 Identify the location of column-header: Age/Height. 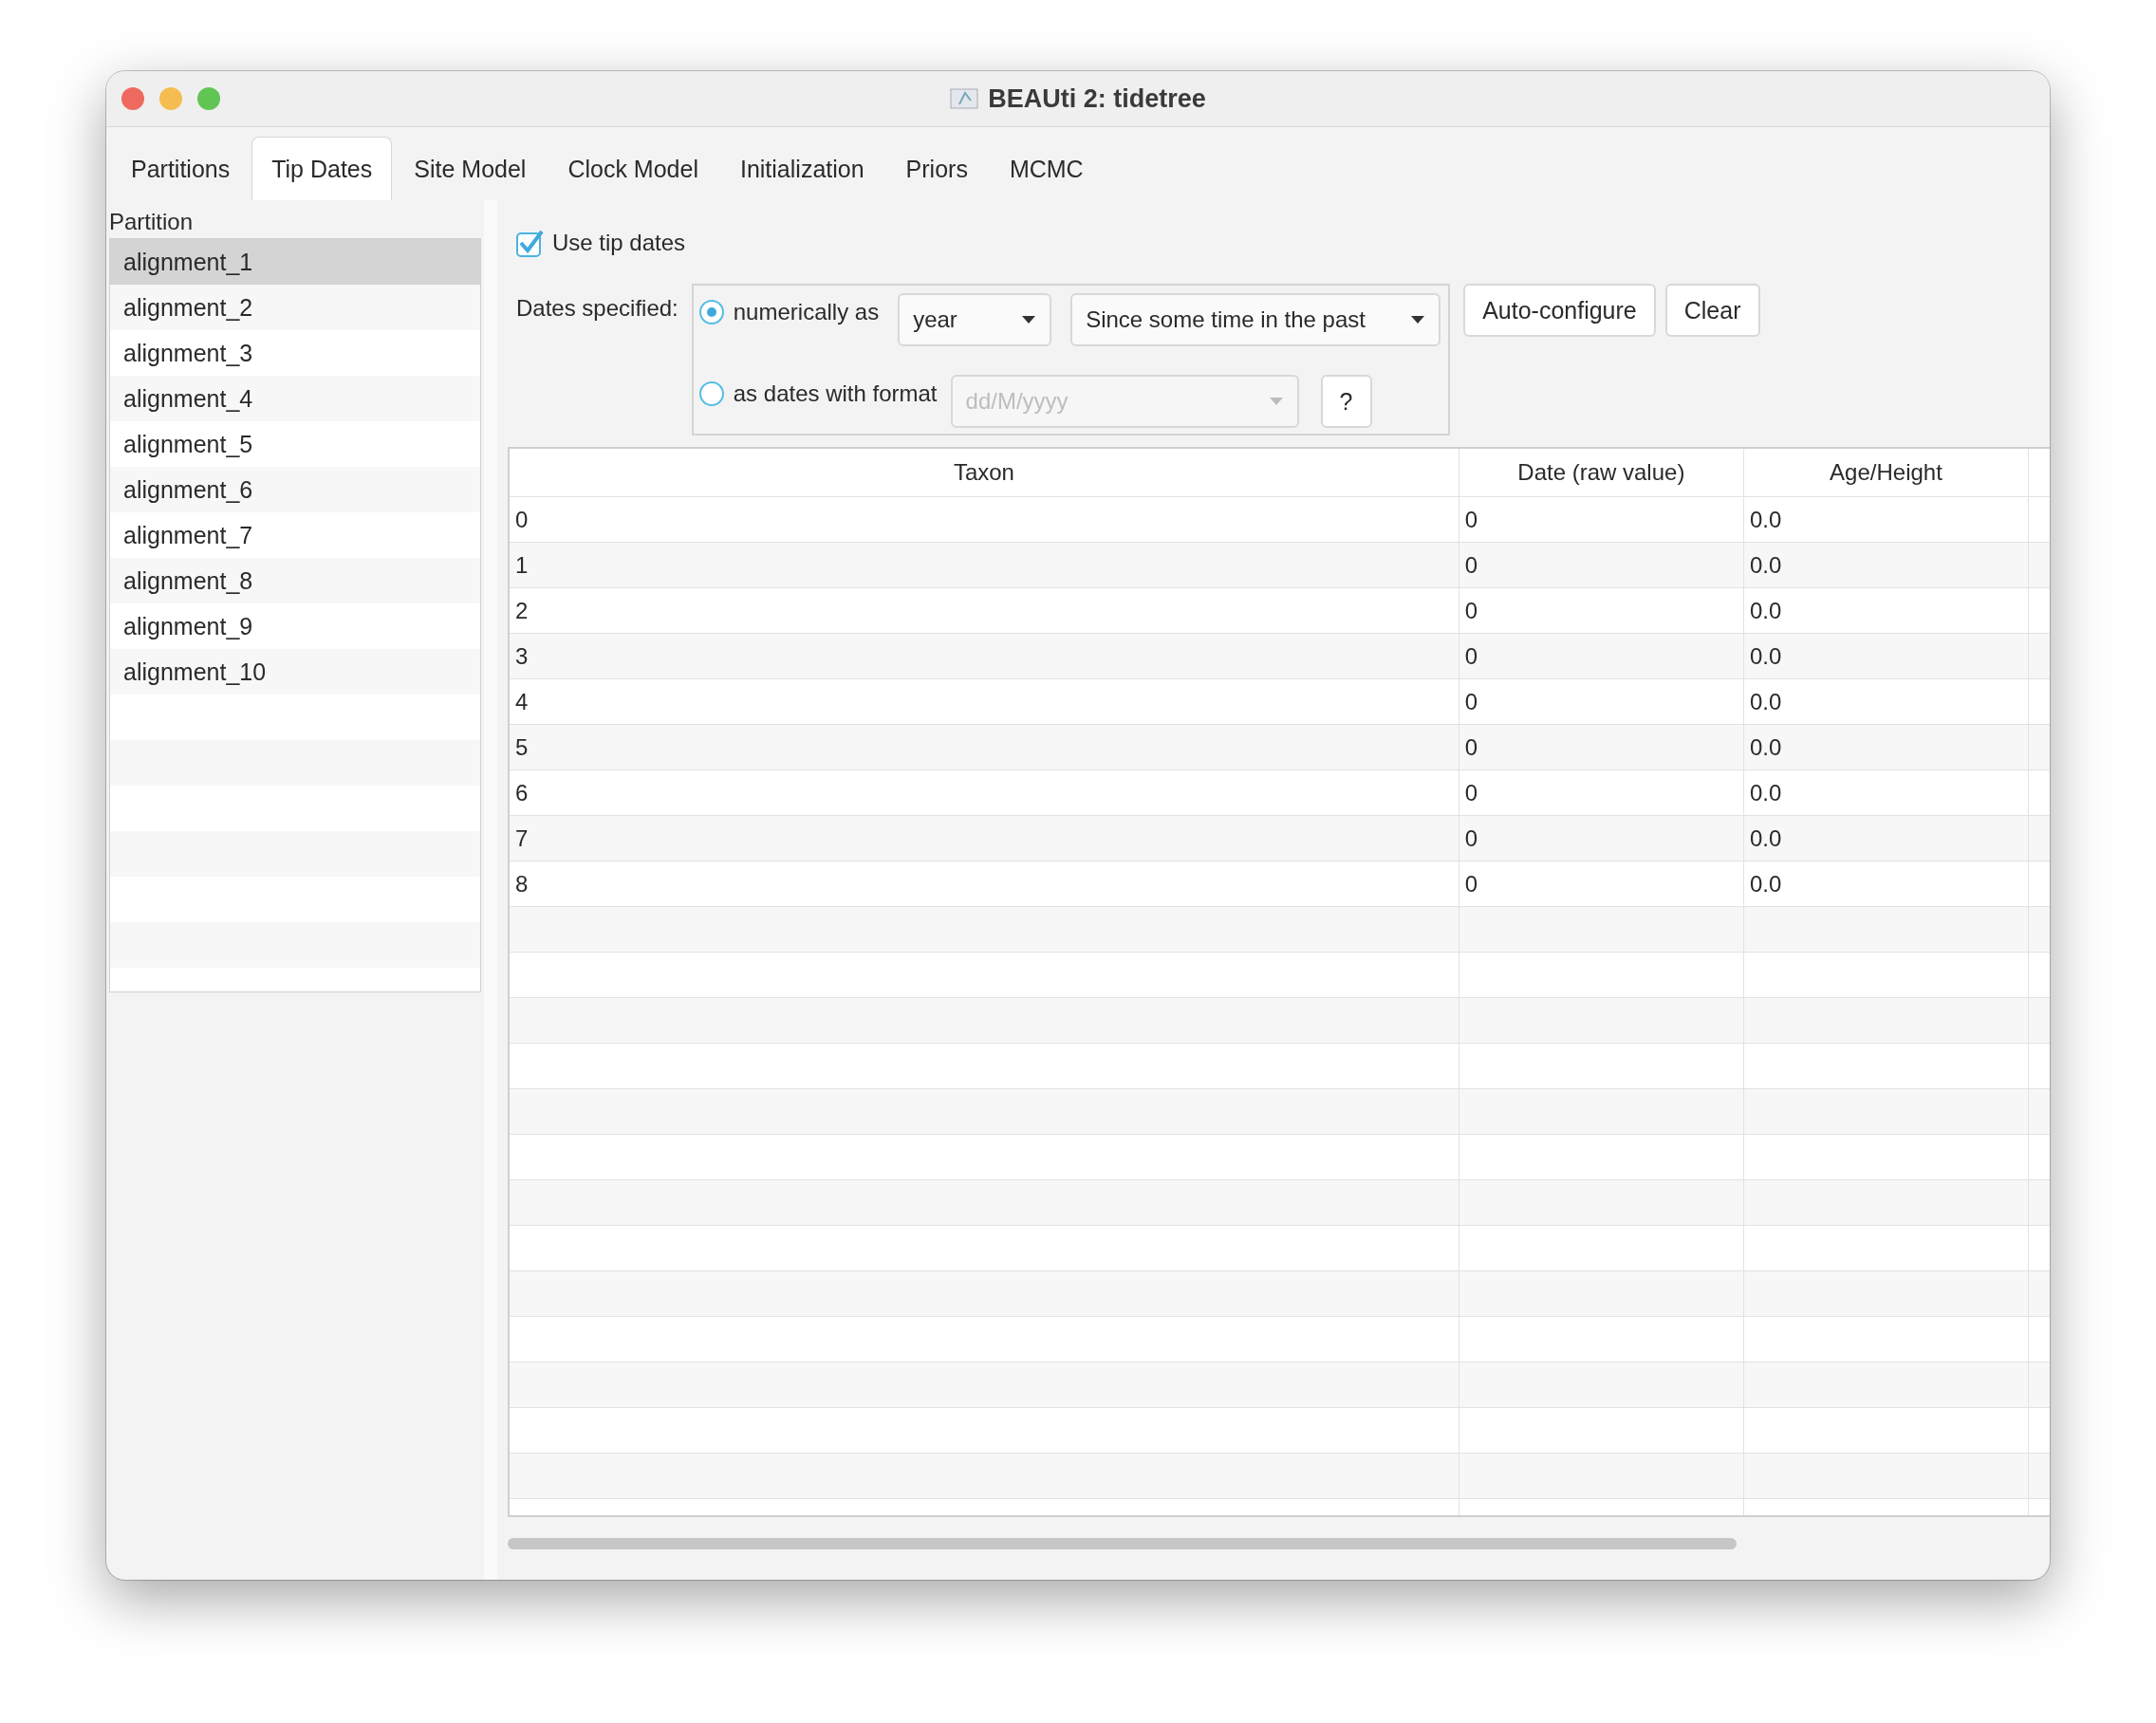
(1886, 473).